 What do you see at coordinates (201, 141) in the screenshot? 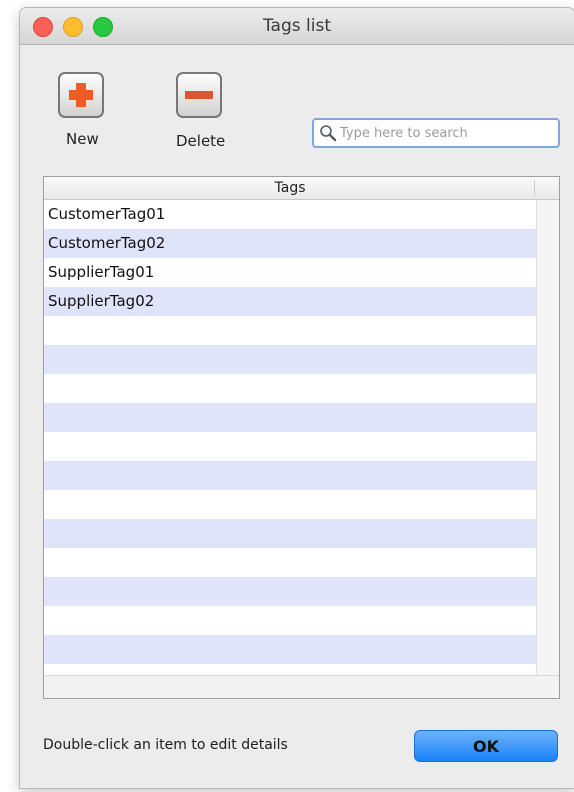
I see `delete-button-label: Delete` at bounding box center [201, 141].